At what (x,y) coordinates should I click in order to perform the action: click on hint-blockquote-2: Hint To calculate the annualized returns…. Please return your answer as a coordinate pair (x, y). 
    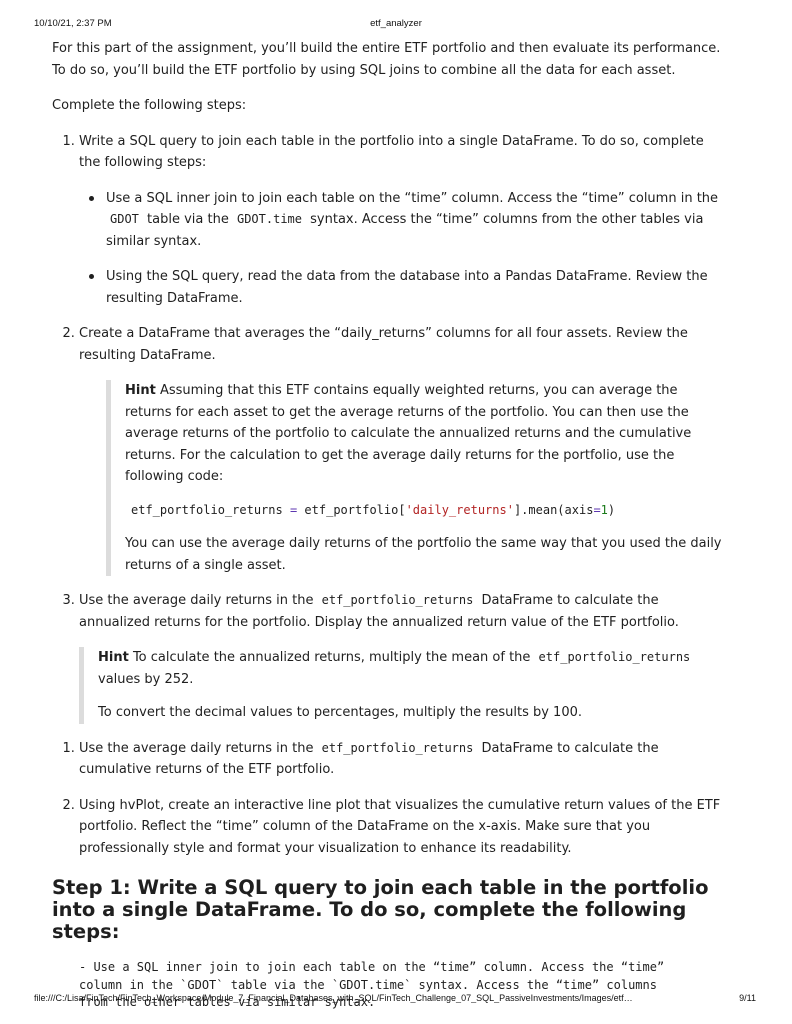
    Looking at the image, I should click on (401, 685).